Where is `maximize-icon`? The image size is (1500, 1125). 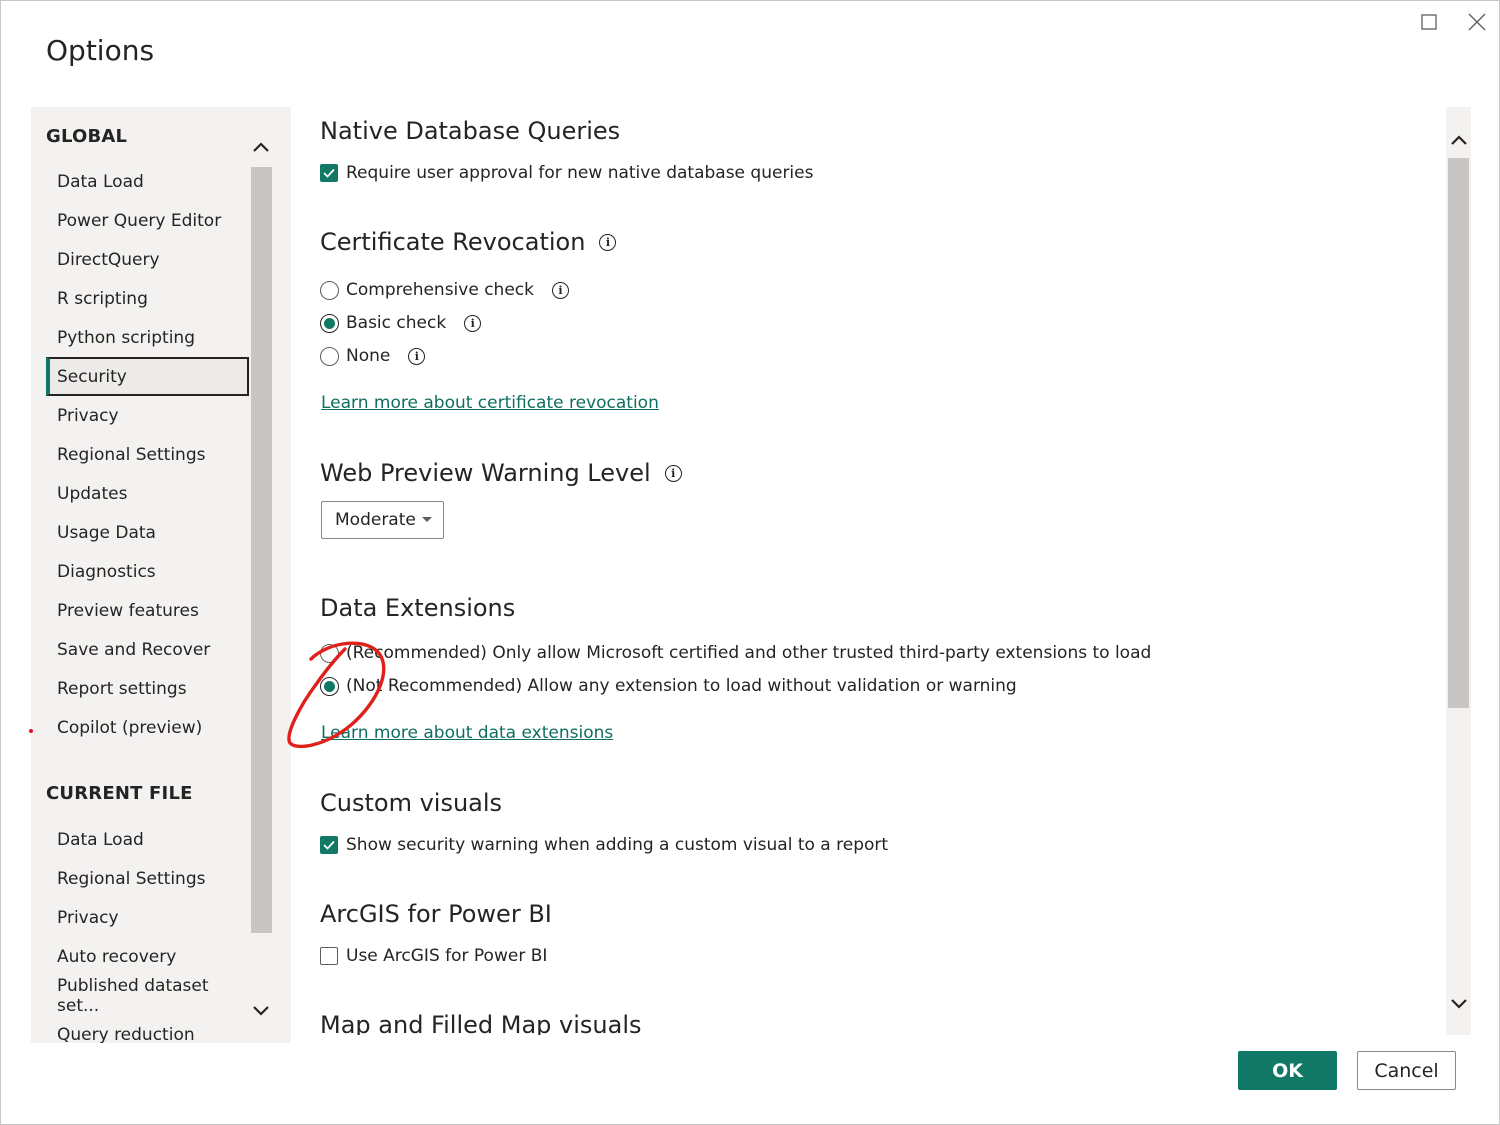 maximize-icon is located at coordinates (1429, 22).